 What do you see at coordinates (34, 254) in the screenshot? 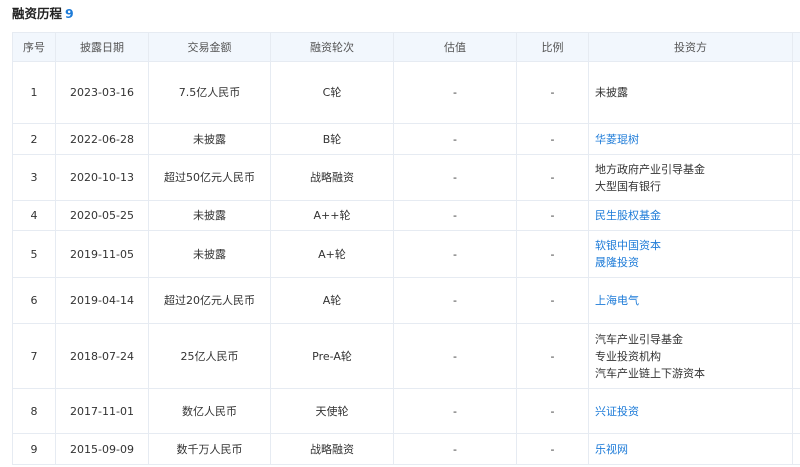
I see `row-number: 5` at bounding box center [34, 254].